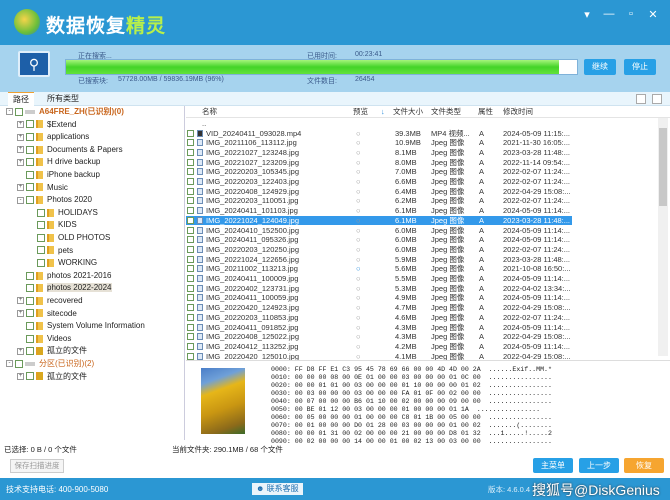  What do you see at coordinates (653, 14) in the screenshot?
I see `close-button: ✕` at bounding box center [653, 14].